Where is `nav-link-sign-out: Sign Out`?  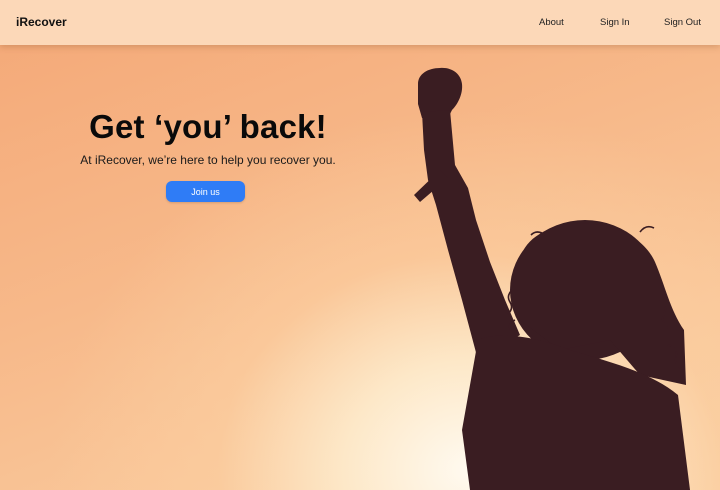 nav-link-sign-out: Sign Out is located at coordinates (682, 22).